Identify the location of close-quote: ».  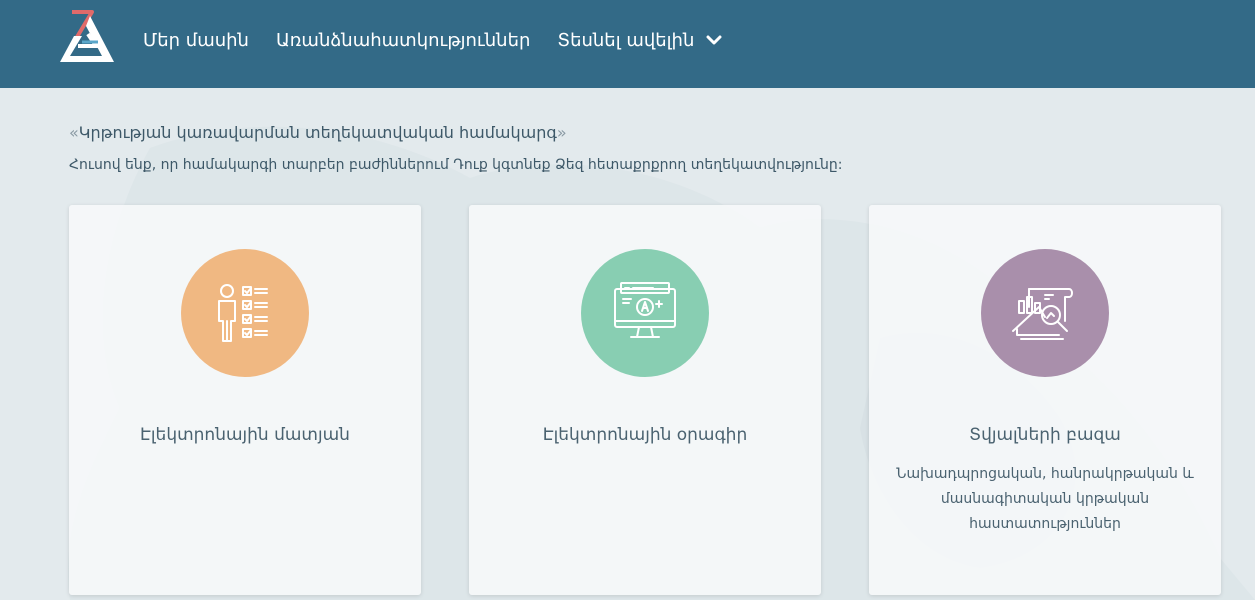
(561, 132).